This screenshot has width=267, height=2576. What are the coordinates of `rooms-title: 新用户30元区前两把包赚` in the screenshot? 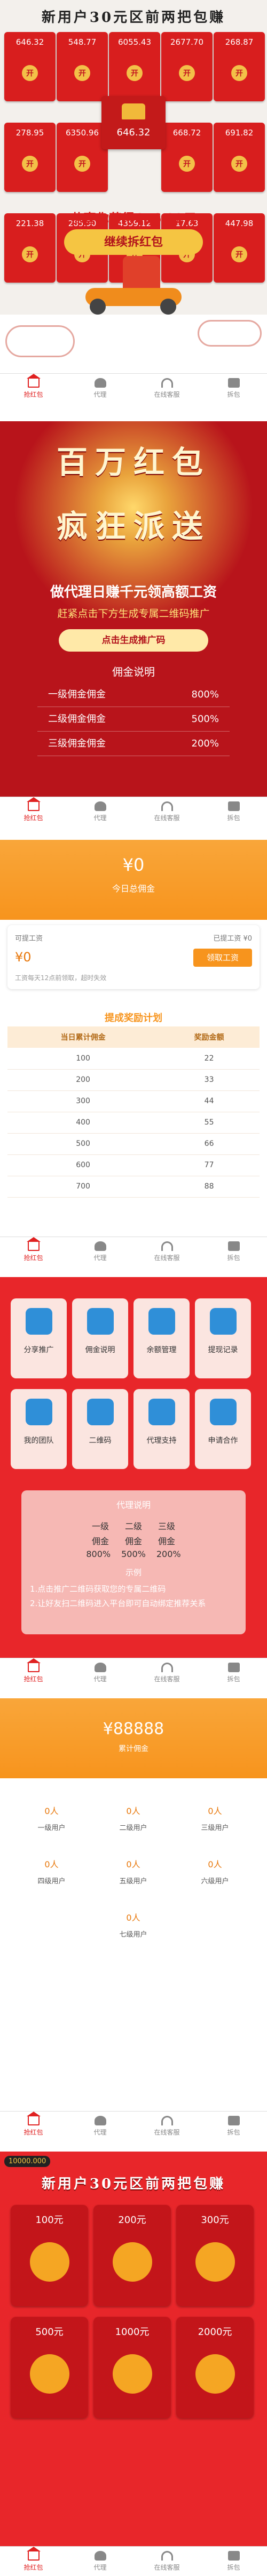 It's located at (133, 2184).